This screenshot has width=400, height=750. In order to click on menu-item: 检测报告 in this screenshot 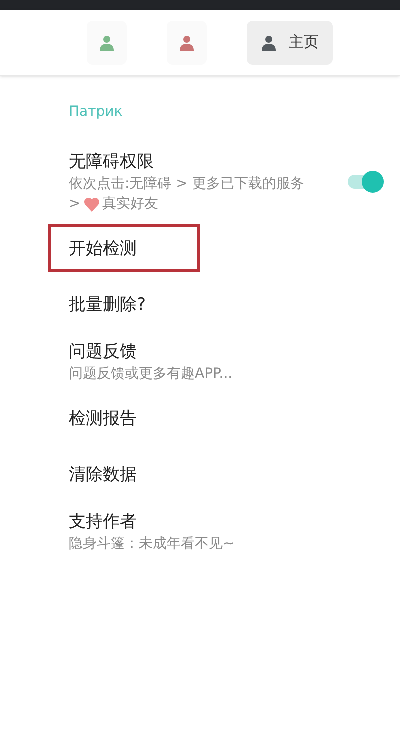, I will do `click(103, 419)`.